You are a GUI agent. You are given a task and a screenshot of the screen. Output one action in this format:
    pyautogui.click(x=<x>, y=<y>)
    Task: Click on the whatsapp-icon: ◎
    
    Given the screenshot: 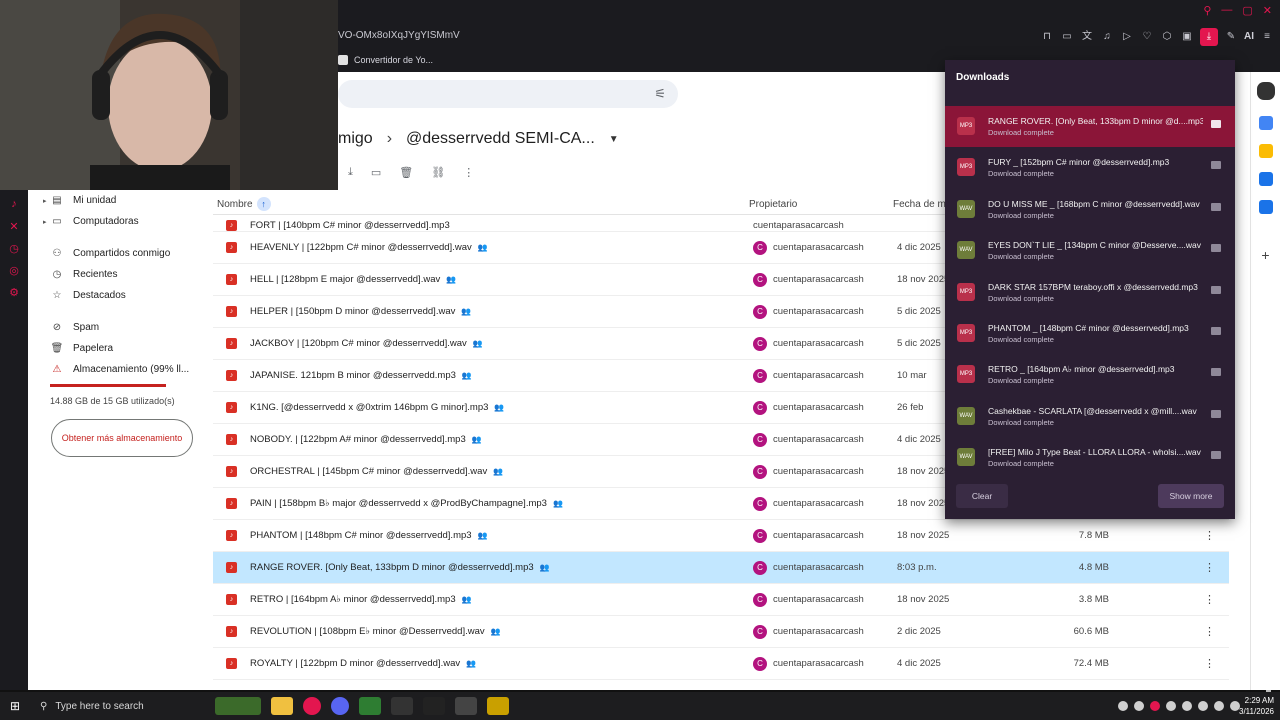 What is the action you would take?
    pyautogui.click(x=14, y=271)
    